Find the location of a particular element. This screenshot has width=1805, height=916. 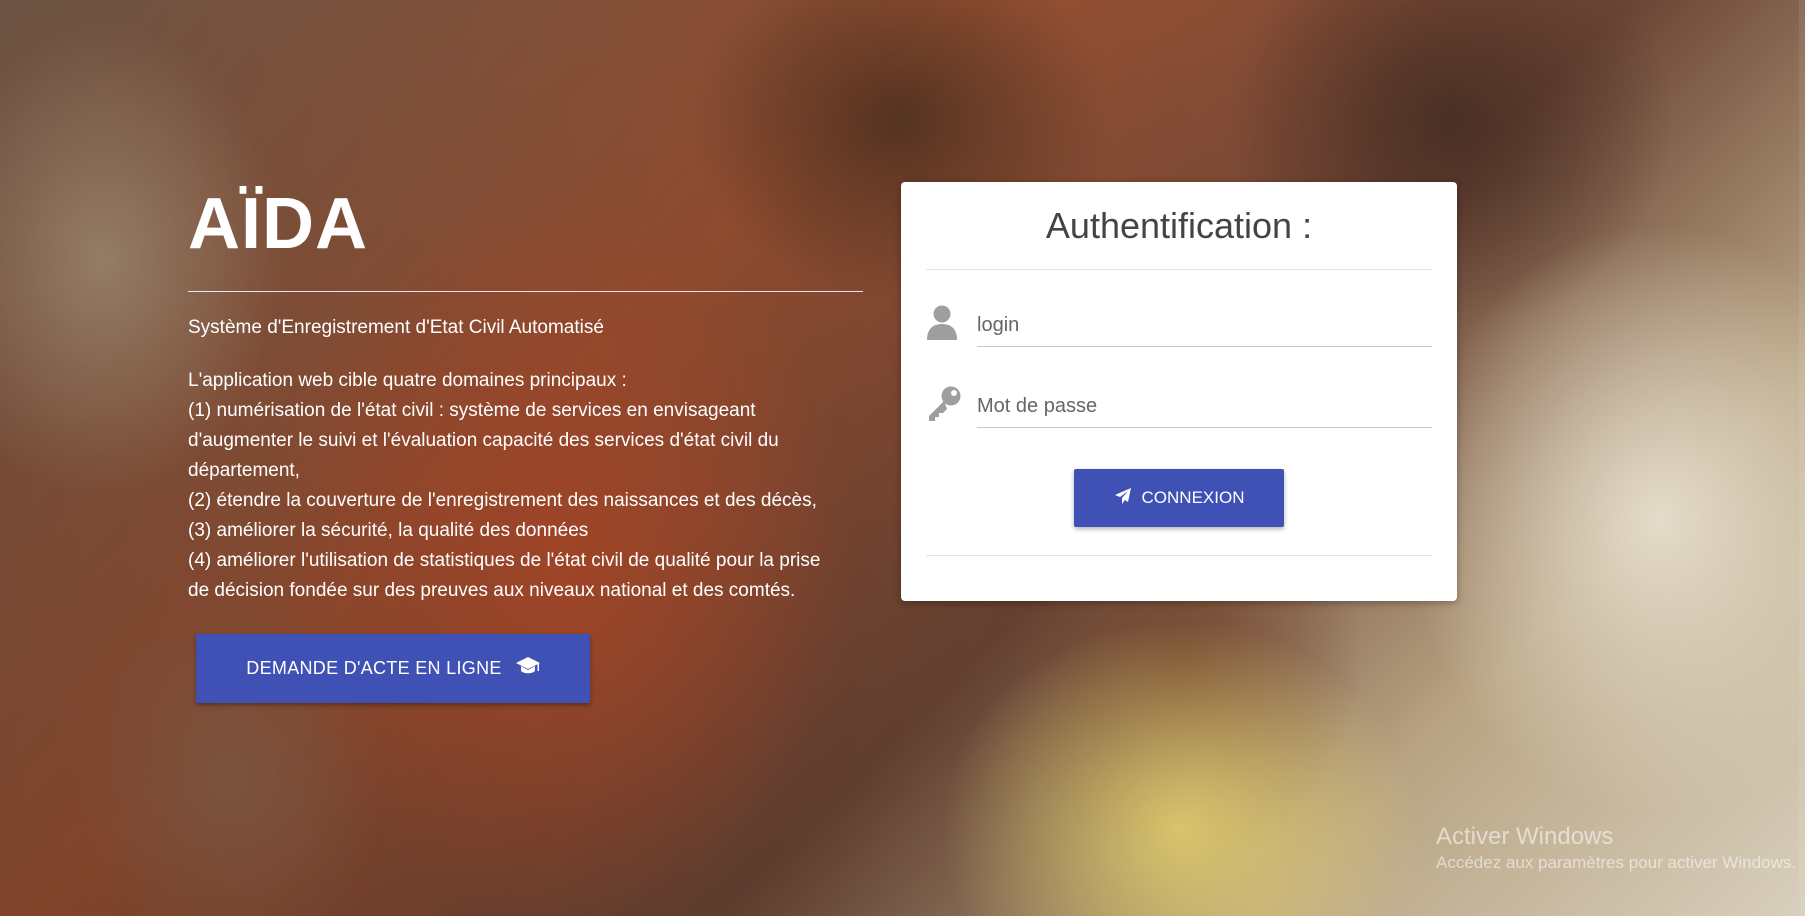

login-card: Authentification : login CONNEXION is located at coordinates (1179, 391).